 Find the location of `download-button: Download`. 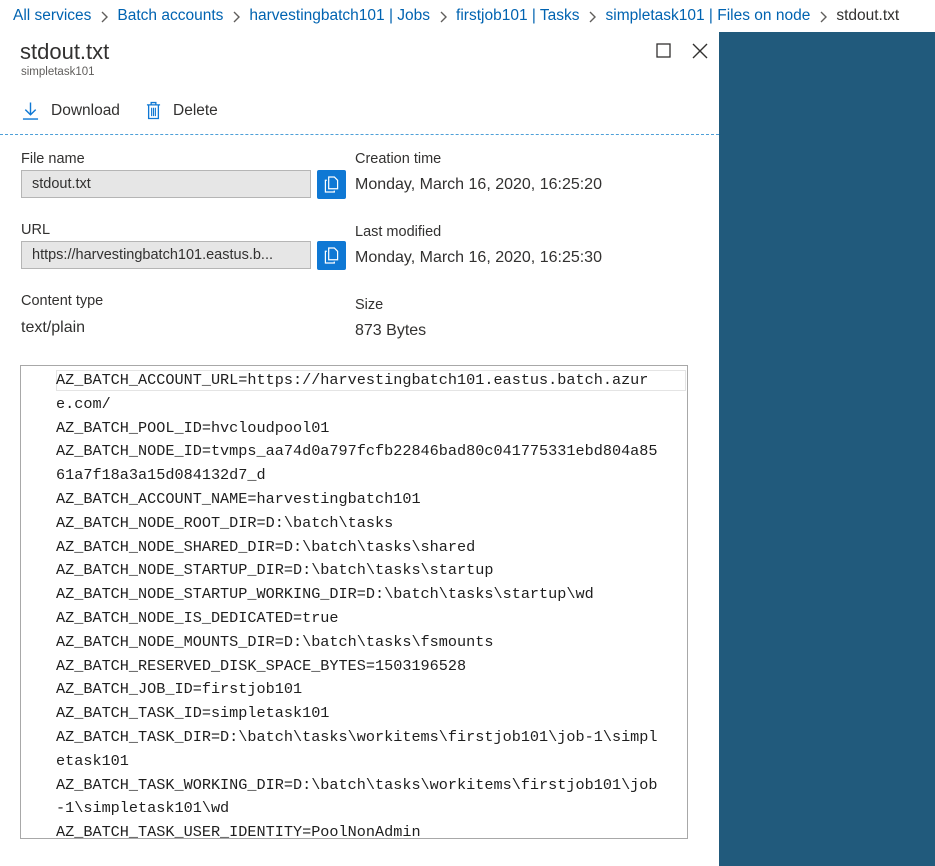

download-button: Download is located at coordinates (71, 111).